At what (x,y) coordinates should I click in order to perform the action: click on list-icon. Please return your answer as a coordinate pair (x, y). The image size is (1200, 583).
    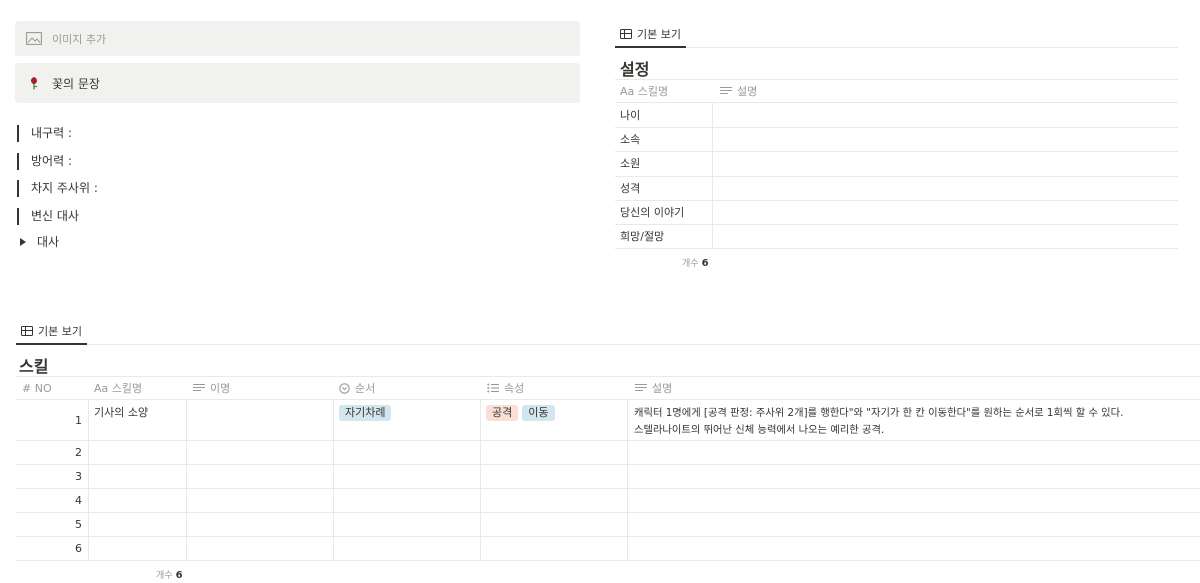
    Looking at the image, I should click on (493, 388).